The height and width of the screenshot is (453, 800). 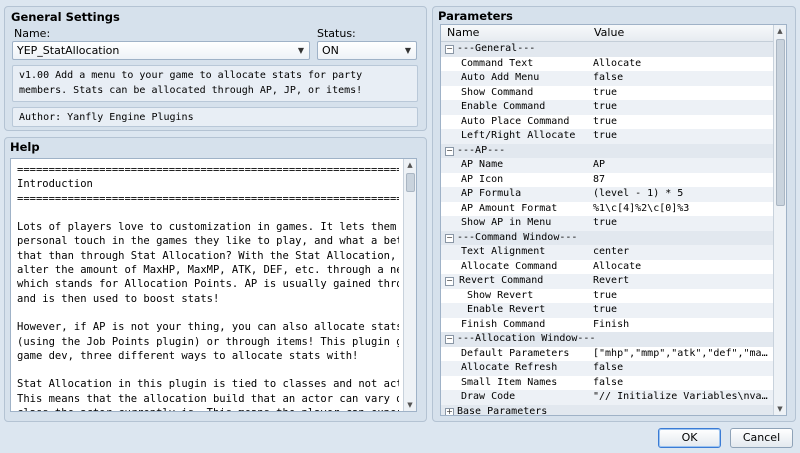 What do you see at coordinates (607, 209) in the screenshot?
I see `parameter-row: AP Amount Format %1\c[4]%2\c[0]%3` at bounding box center [607, 209].